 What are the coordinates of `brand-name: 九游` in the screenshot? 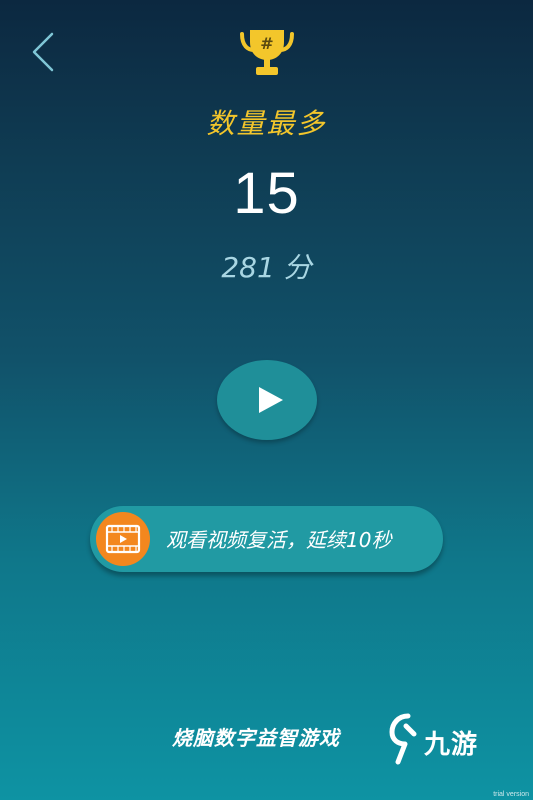 It's located at (451, 745).